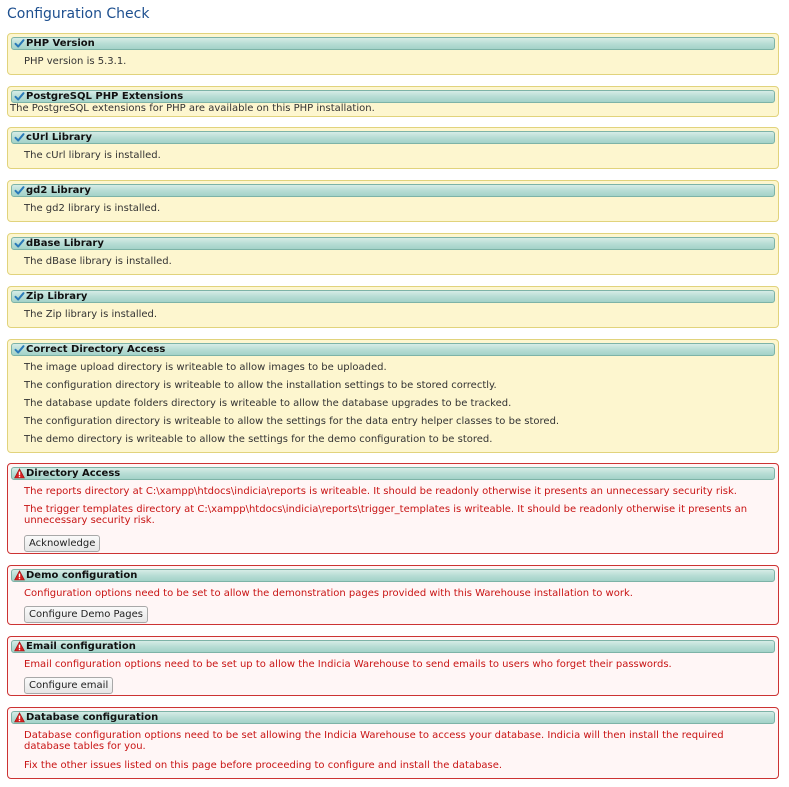  Describe the element at coordinates (73, 473) in the screenshot. I see `panel-title: Directory Access` at that location.